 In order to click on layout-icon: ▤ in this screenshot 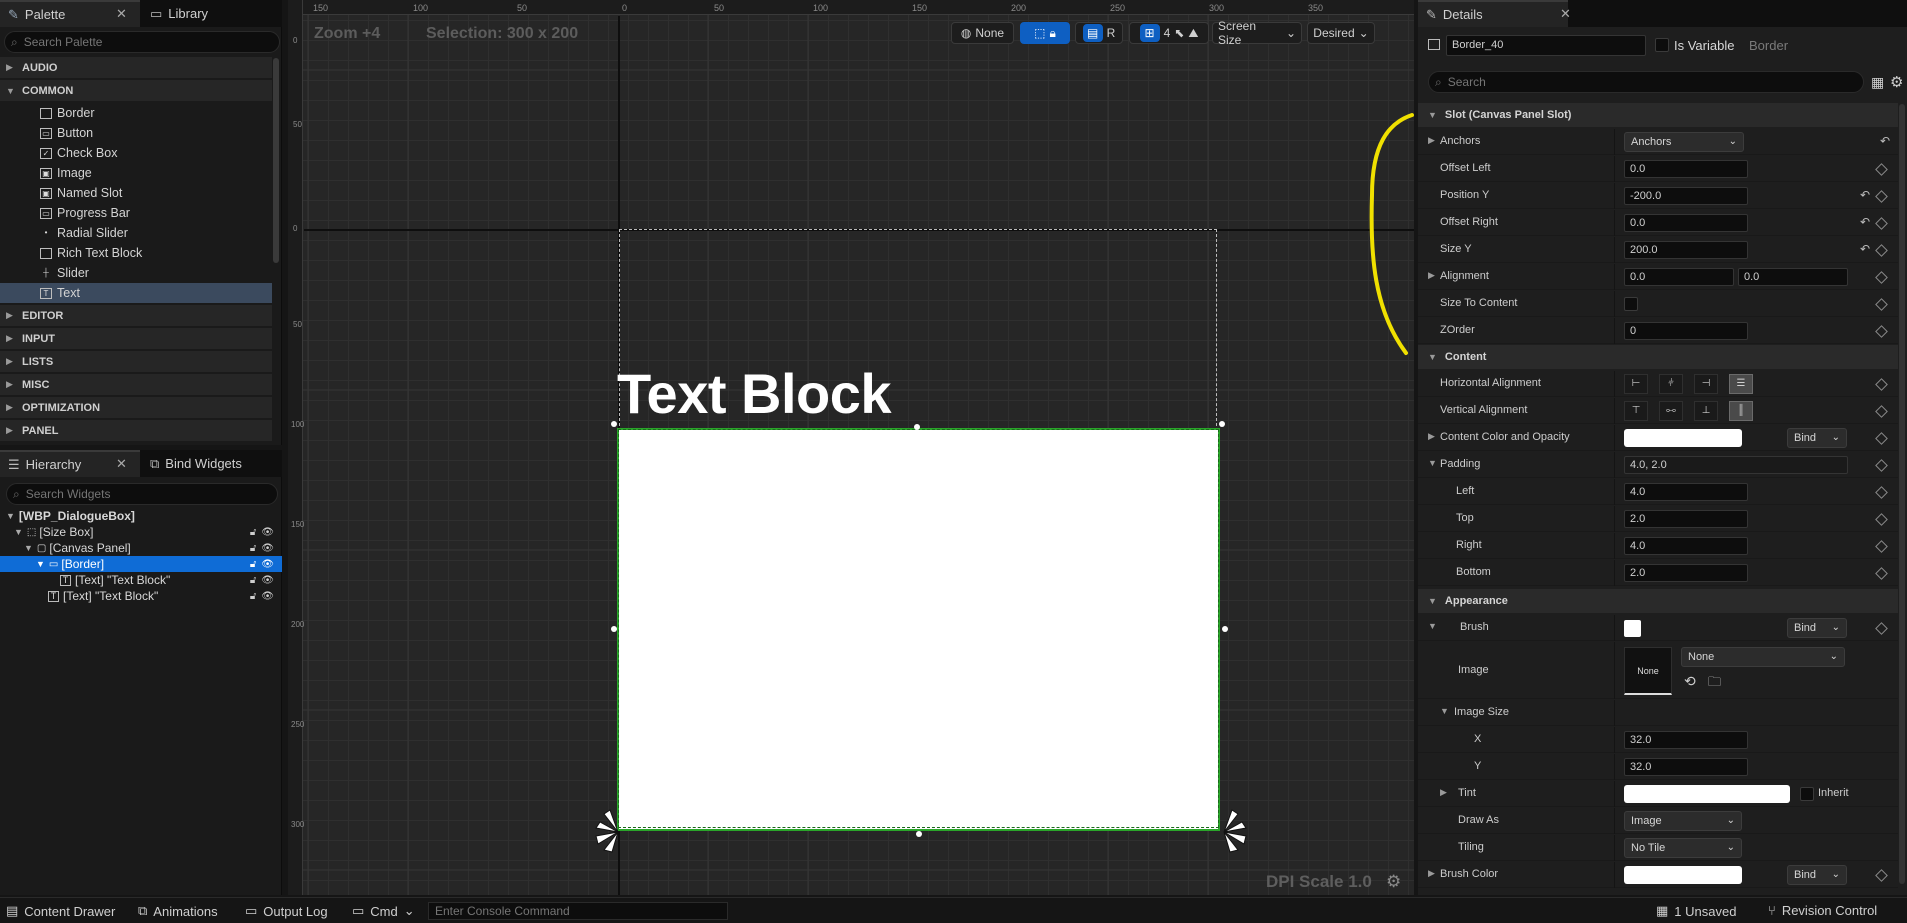, I will do `click(1092, 33)`.